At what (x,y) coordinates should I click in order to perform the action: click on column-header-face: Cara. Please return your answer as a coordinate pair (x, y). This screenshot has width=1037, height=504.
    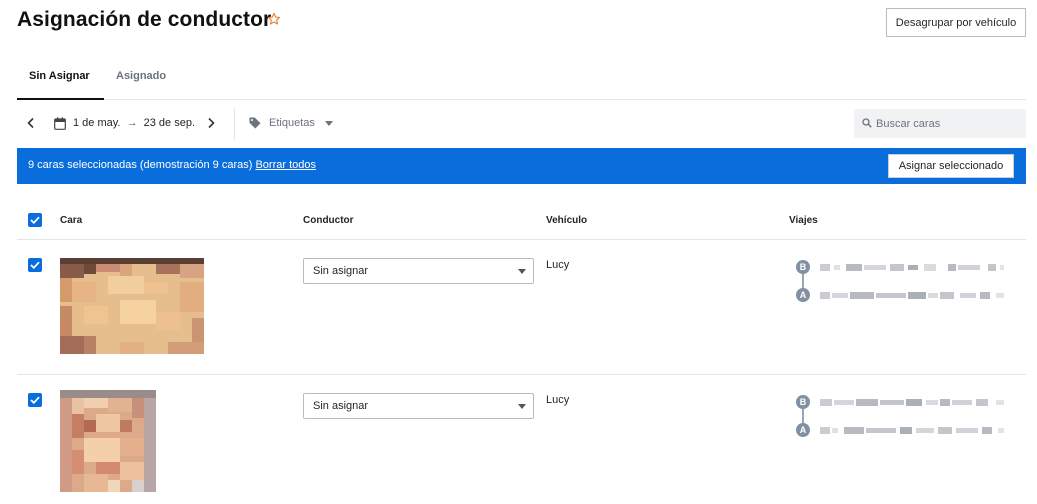
    Looking at the image, I should click on (71, 220).